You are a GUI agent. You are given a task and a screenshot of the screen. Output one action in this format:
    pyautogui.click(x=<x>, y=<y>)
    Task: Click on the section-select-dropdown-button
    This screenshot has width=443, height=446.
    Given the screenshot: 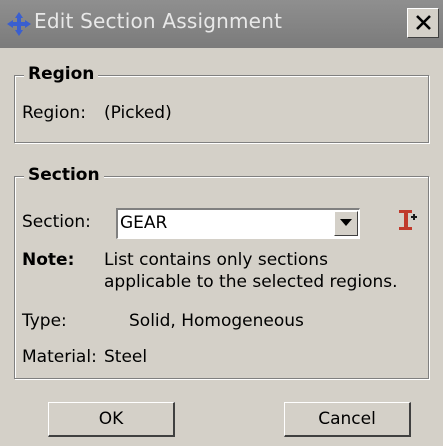 What is the action you would take?
    pyautogui.click(x=346, y=223)
    